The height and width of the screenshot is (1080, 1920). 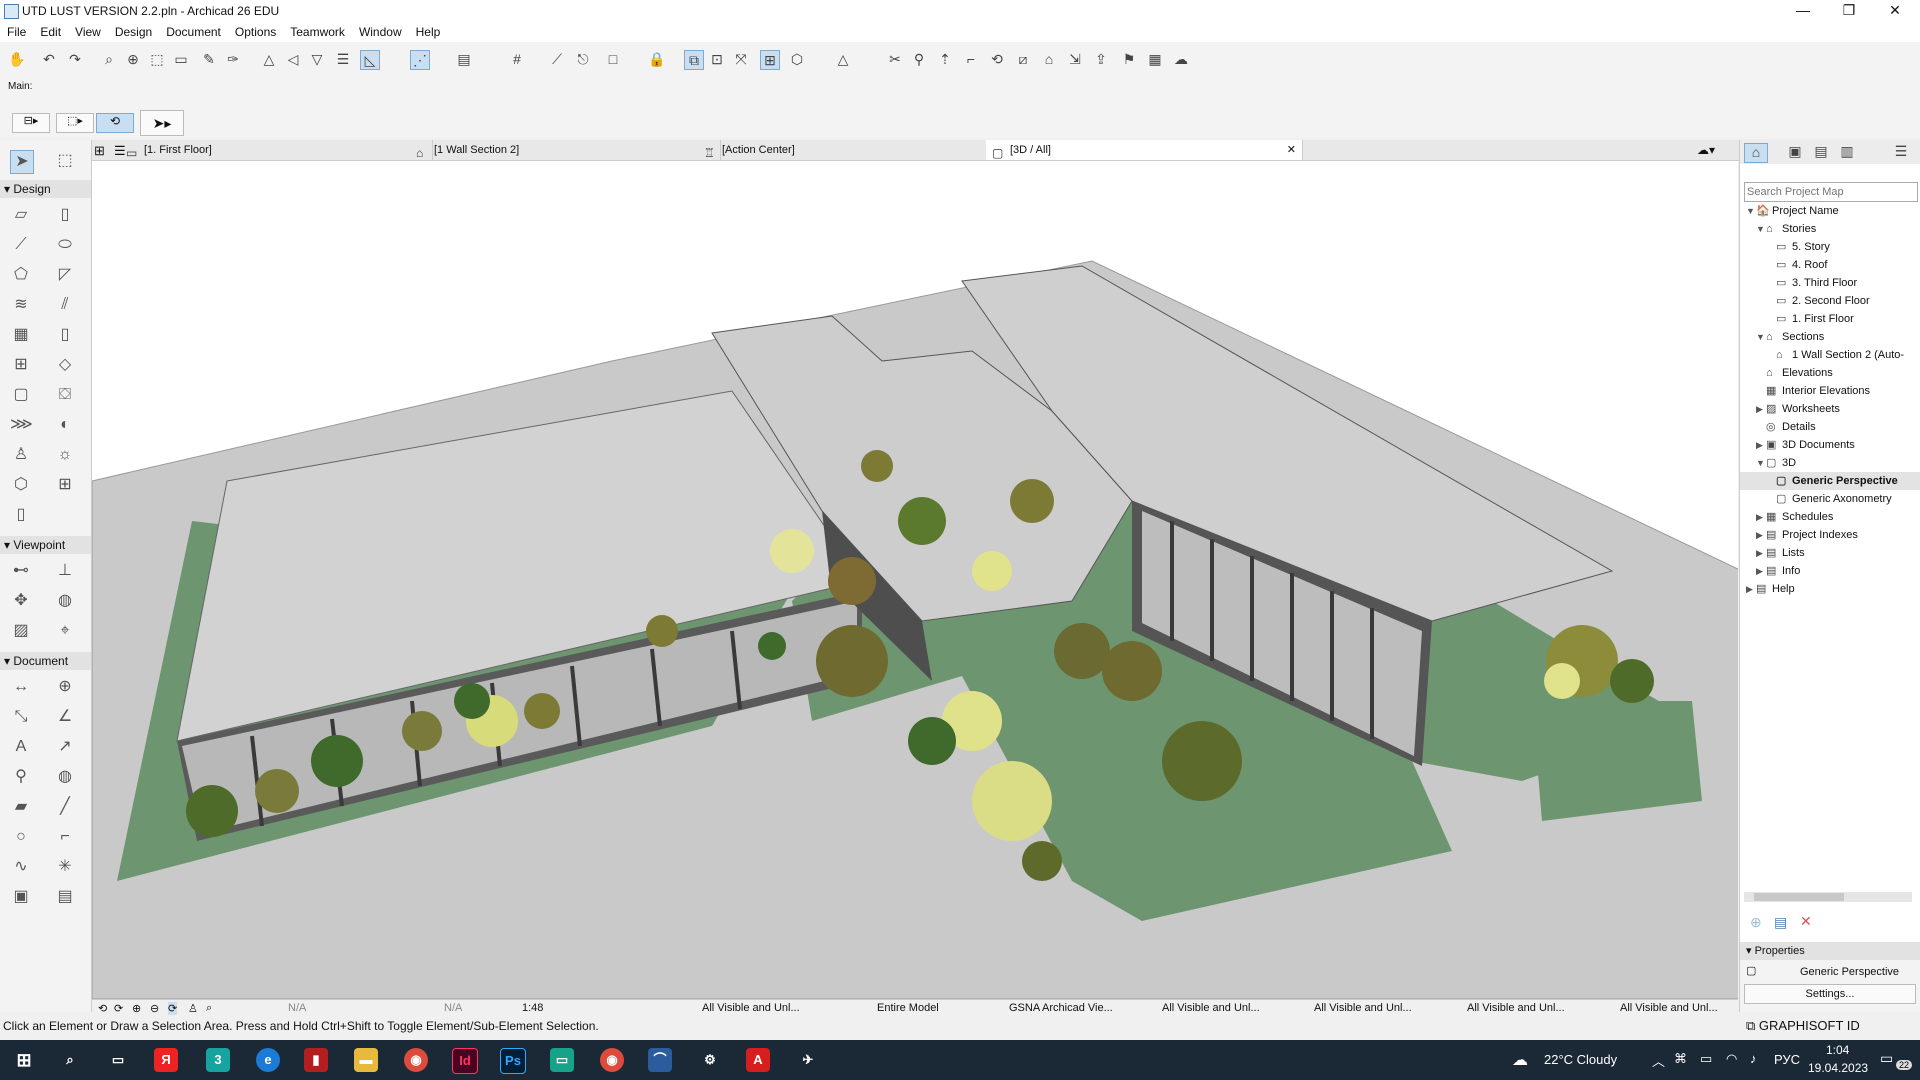 What do you see at coordinates (1830, 247) in the screenshot?
I see `tree-item: ▭ 5. Story` at bounding box center [1830, 247].